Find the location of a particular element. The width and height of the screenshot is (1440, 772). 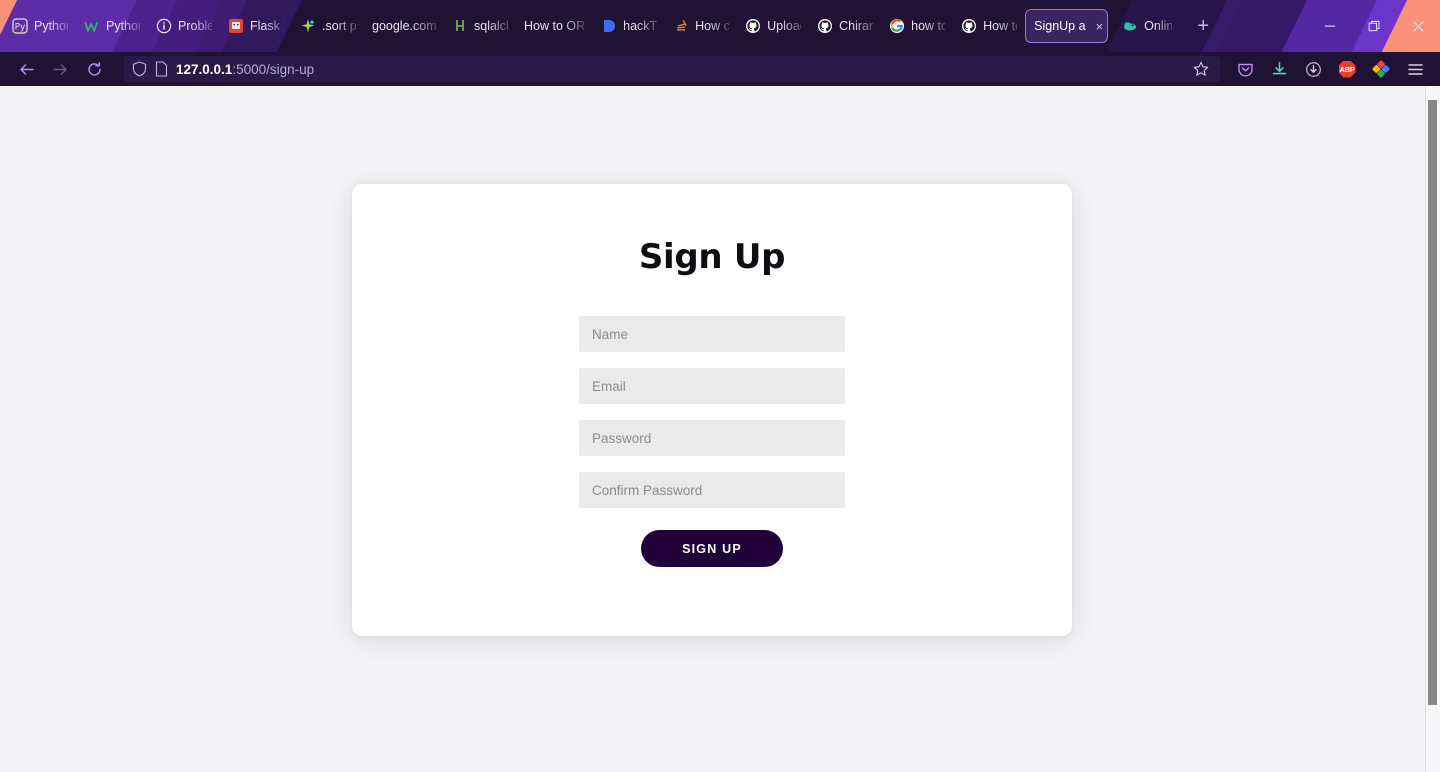

w3schools-icon is located at coordinates (91, 26).